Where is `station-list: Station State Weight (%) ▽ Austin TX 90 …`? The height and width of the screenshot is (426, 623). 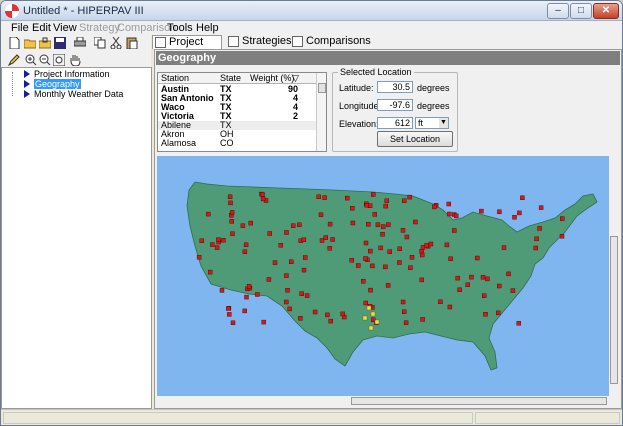 station-list: Station State Weight (%) ▽ Austin TX 90 … is located at coordinates (242, 112).